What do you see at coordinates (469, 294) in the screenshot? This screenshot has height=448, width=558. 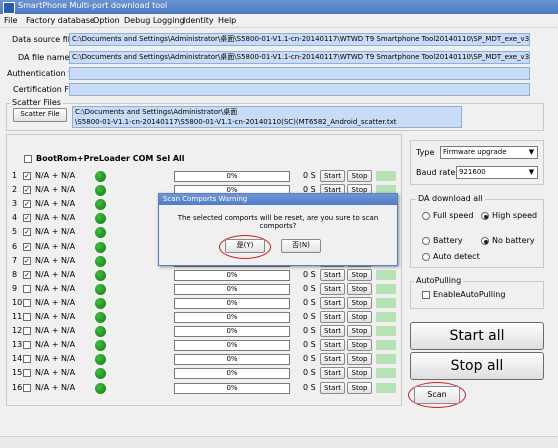 I see `enable-autopulling-label: EnableAutoPulling` at bounding box center [469, 294].